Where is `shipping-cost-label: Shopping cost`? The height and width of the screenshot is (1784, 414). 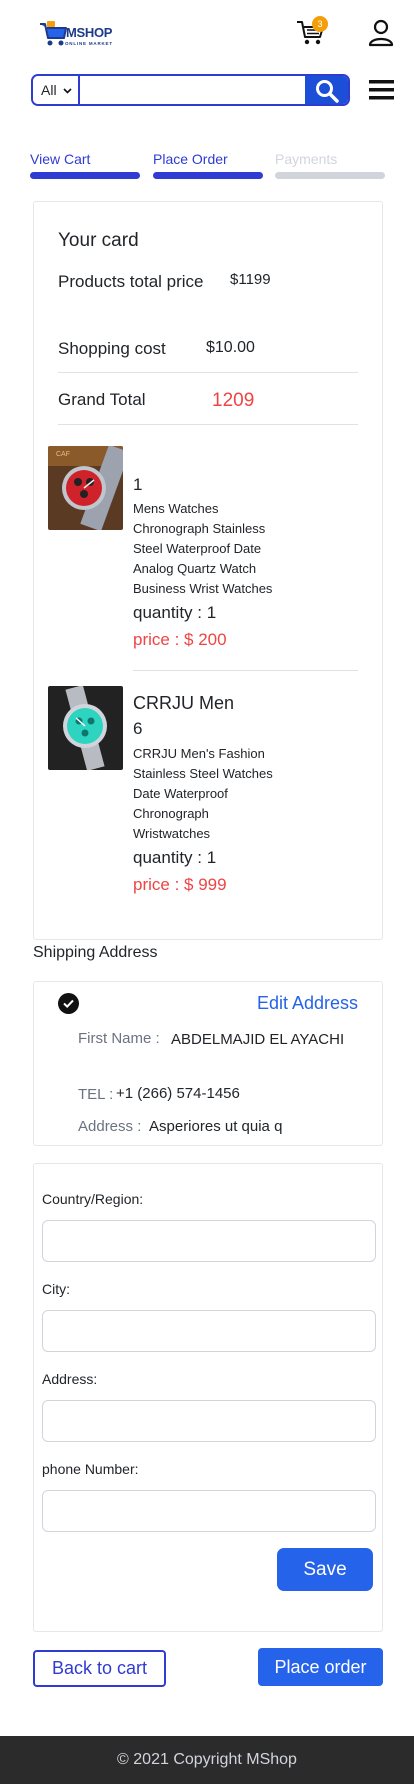 shipping-cost-label: Shopping cost is located at coordinates (112, 348).